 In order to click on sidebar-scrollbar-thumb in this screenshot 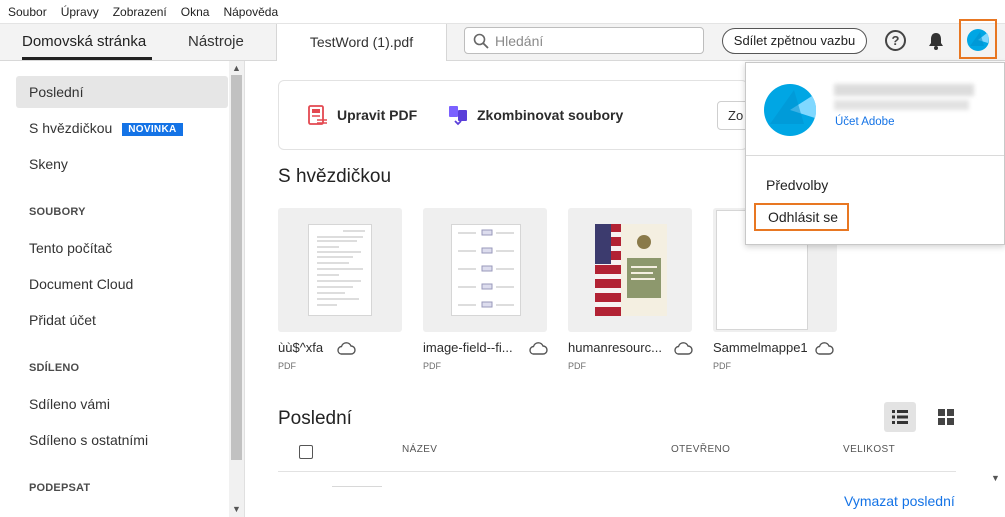, I will do `click(236, 267)`.